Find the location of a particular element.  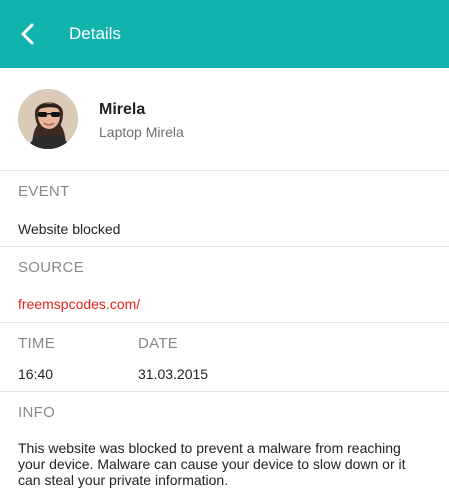

page-title: Details is located at coordinates (95, 33).